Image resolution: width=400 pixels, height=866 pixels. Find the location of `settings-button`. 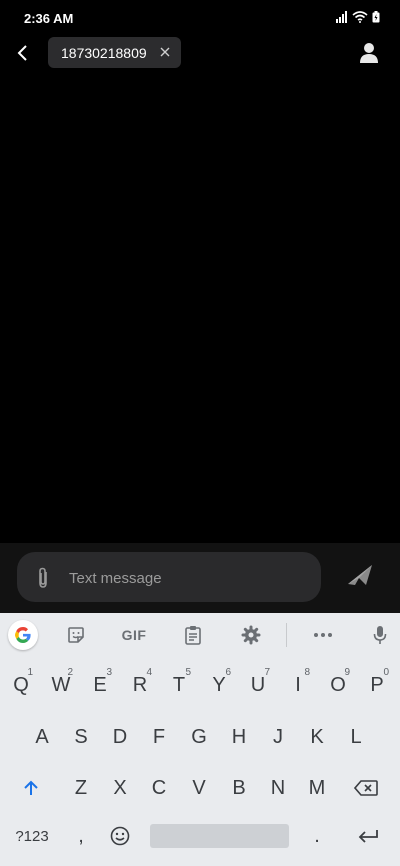

settings-button is located at coordinates (251, 635).